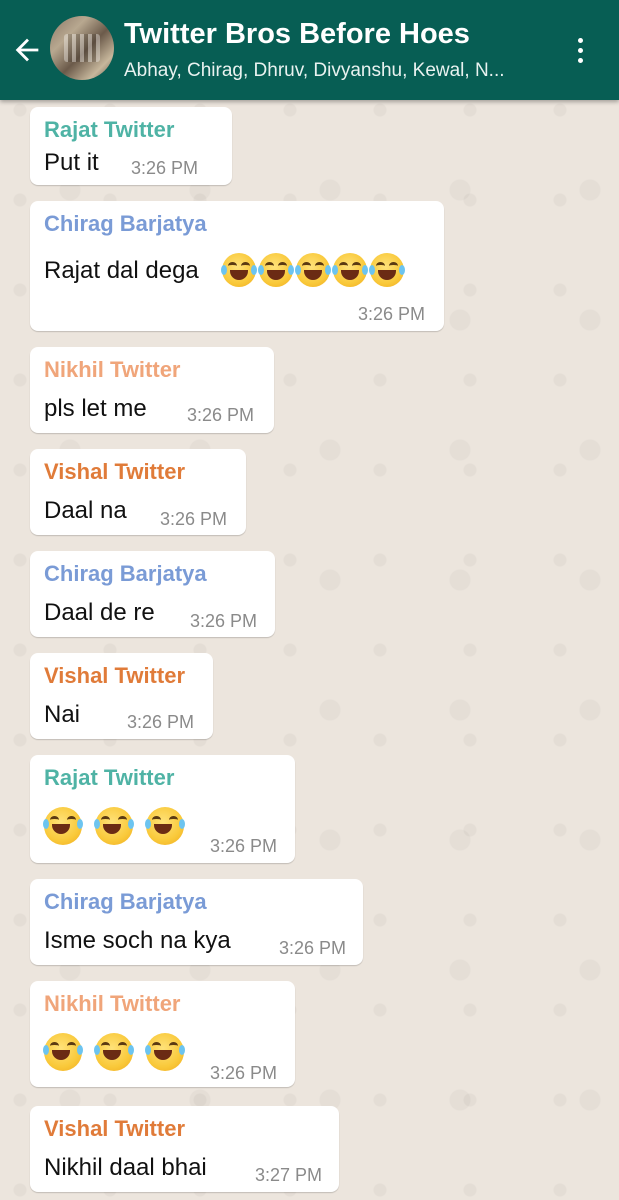 The width and height of the screenshot is (619, 1200). What do you see at coordinates (152, 594) in the screenshot?
I see `message-bubble: Chirag Barjatya Daal de re 3:26 PM` at bounding box center [152, 594].